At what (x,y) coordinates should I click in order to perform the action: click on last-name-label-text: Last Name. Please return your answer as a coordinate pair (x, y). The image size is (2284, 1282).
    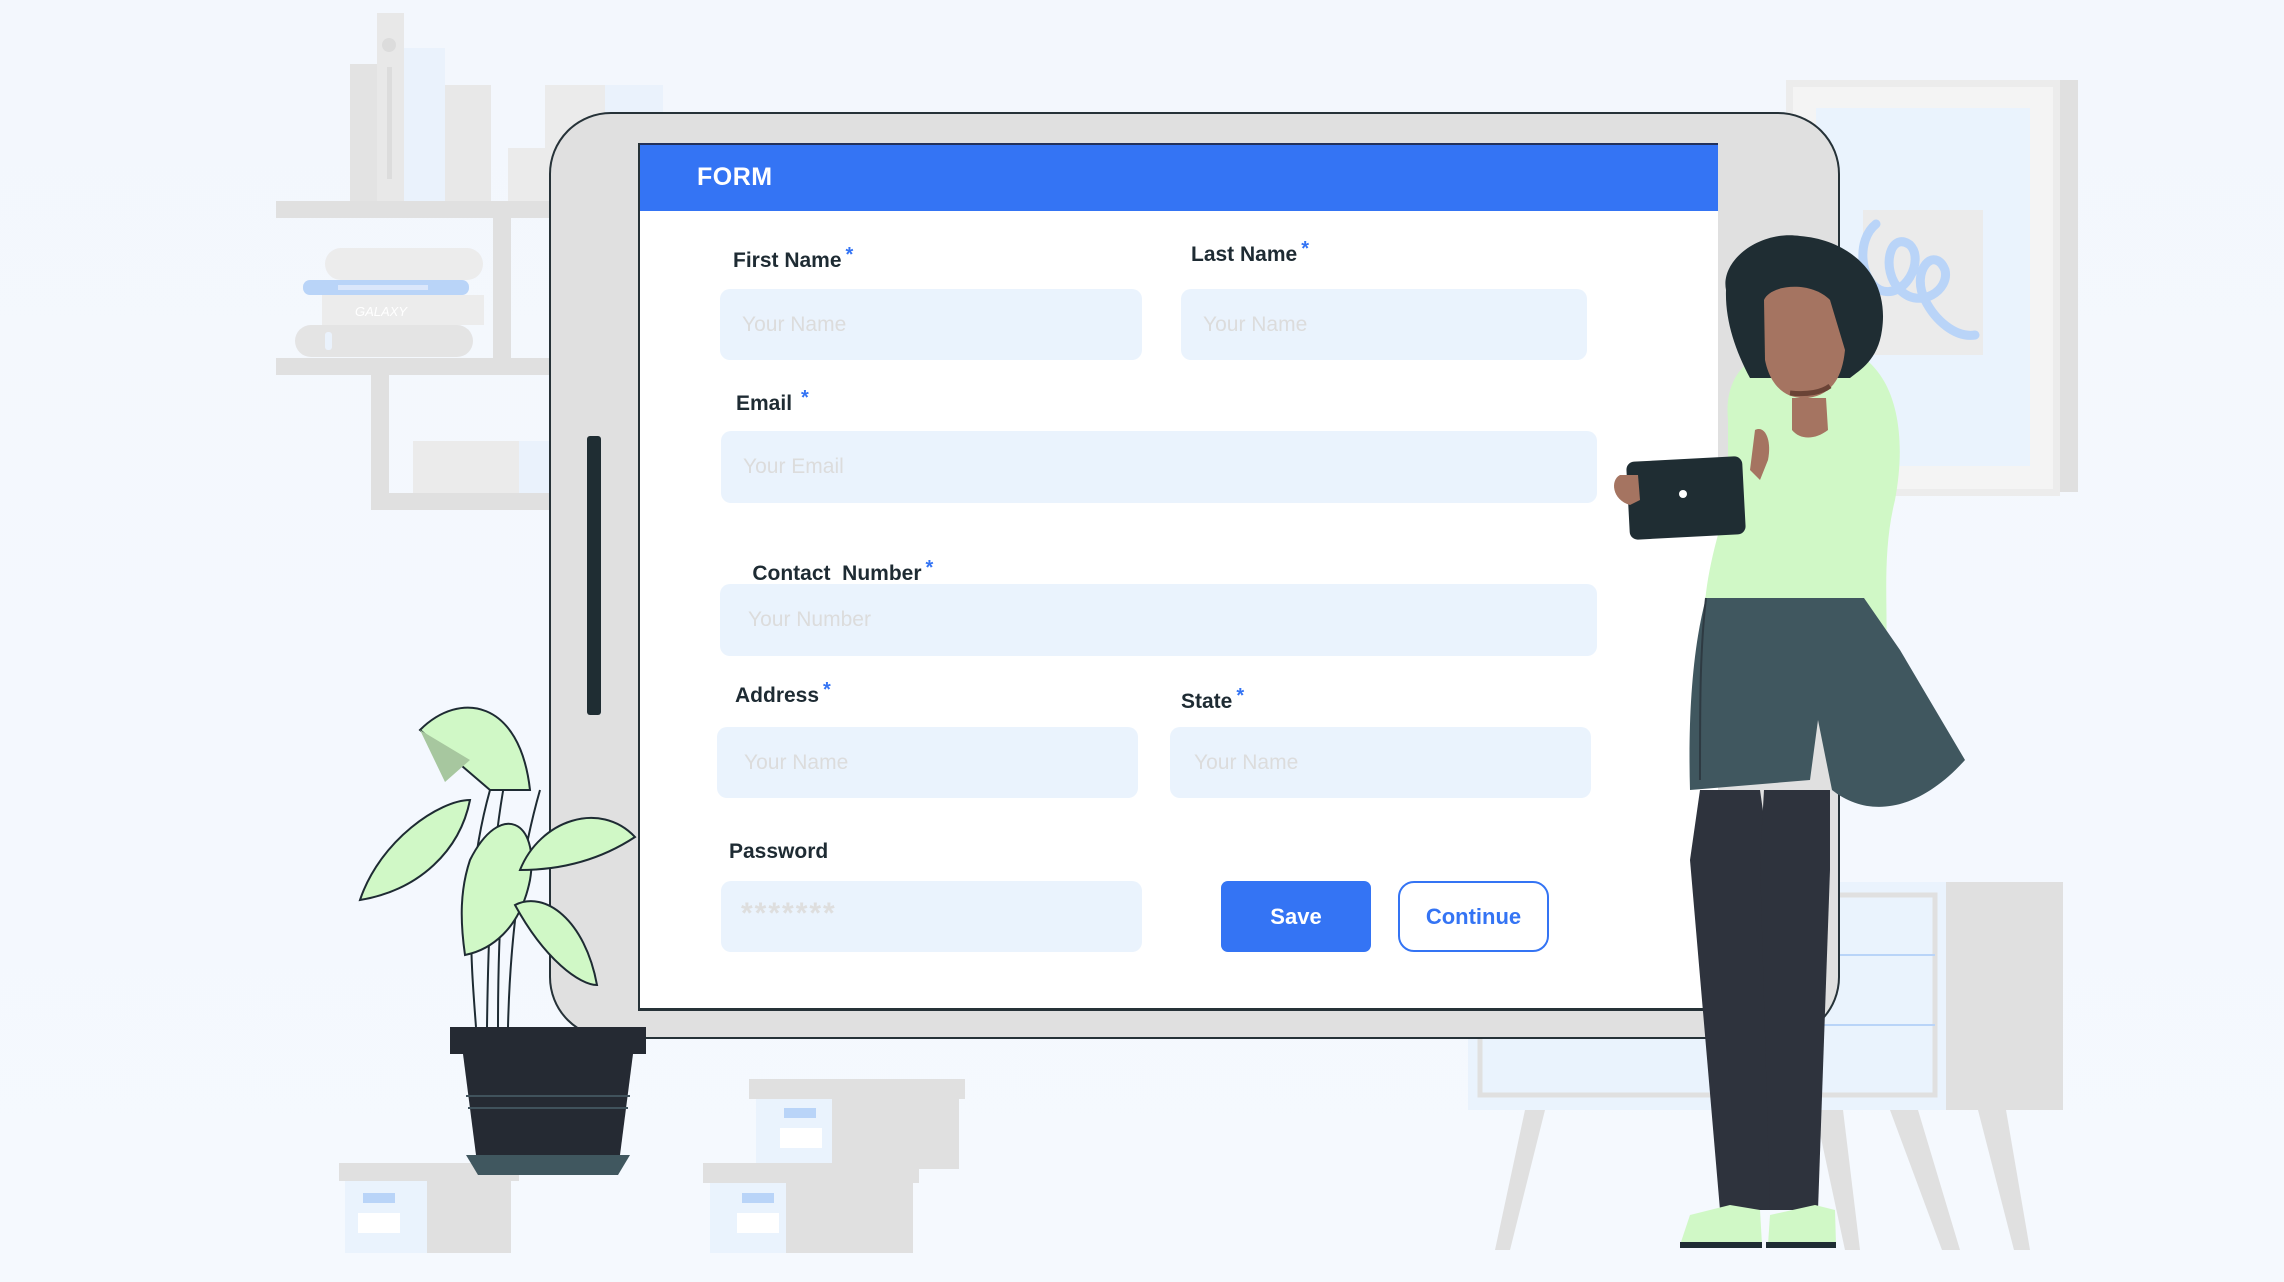
    Looking at the image, I should click on (1244, 254).